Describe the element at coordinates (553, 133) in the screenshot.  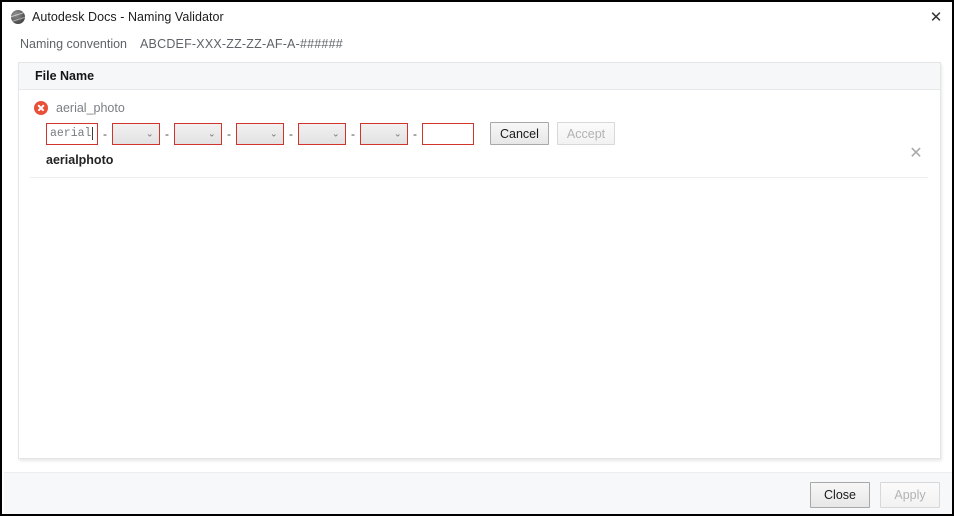
I see `entry-action-buttons: Cancel Accept` at that location.